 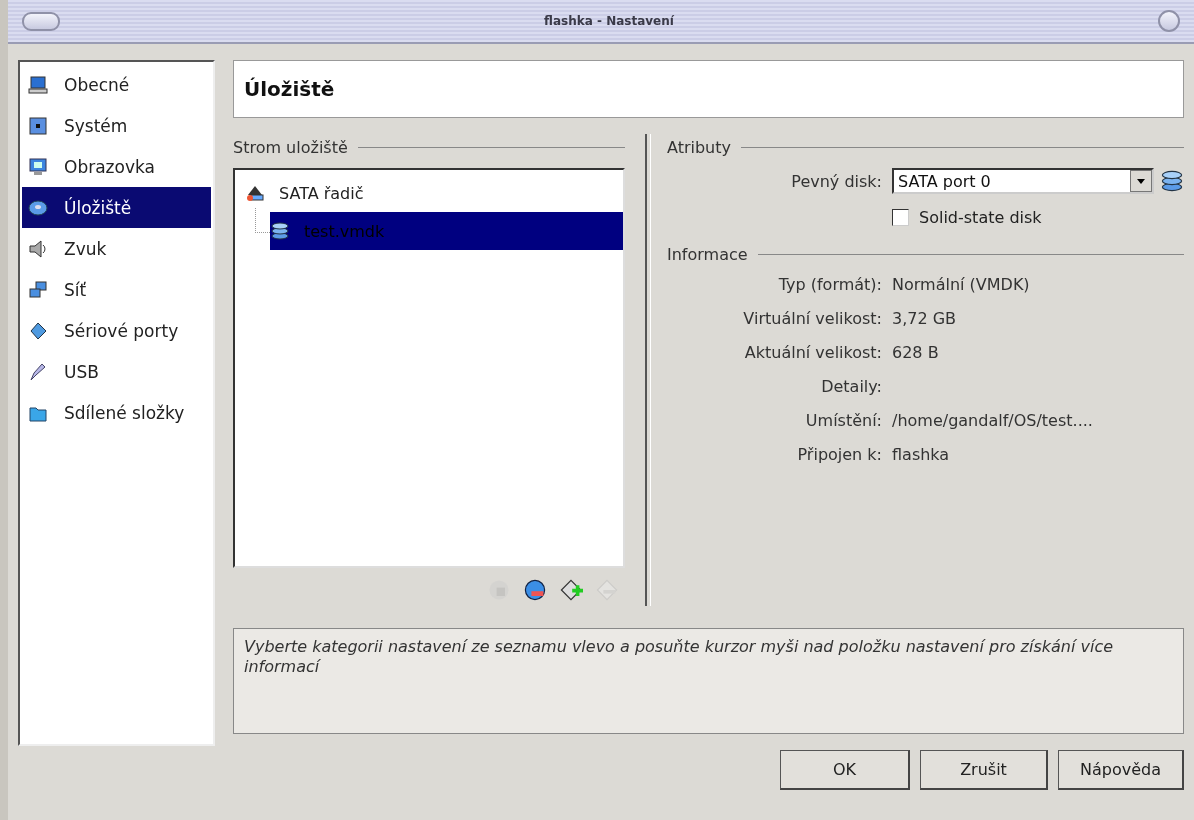 I want to click on info-value: 628 B, so click(x=916, y=352).